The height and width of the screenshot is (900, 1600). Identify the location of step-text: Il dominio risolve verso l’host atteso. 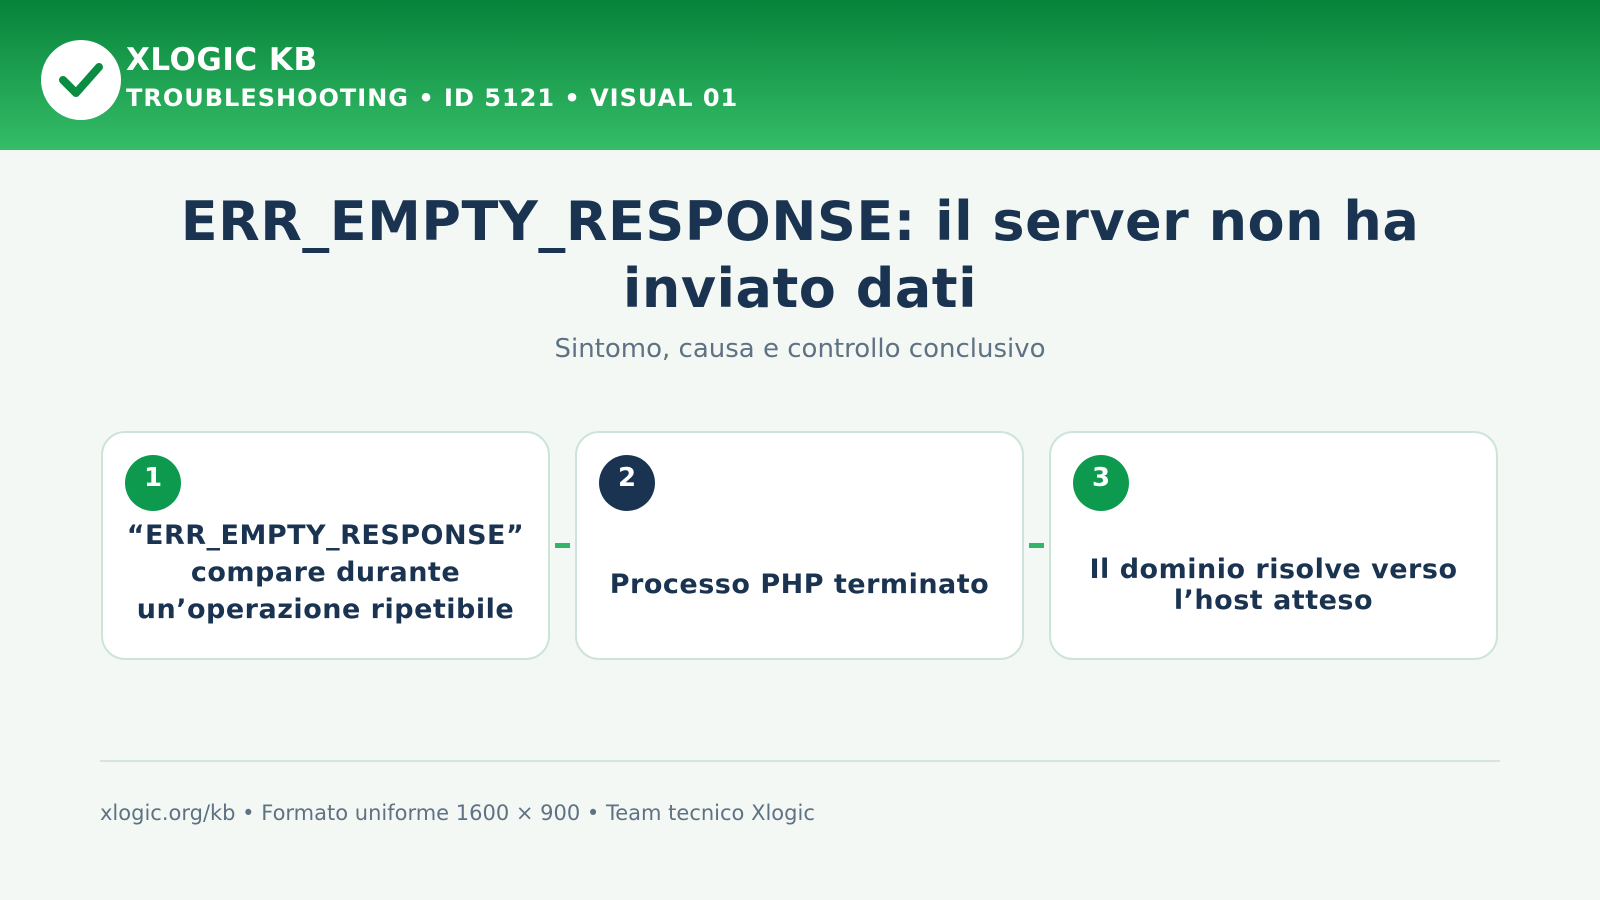
(1273, 584).